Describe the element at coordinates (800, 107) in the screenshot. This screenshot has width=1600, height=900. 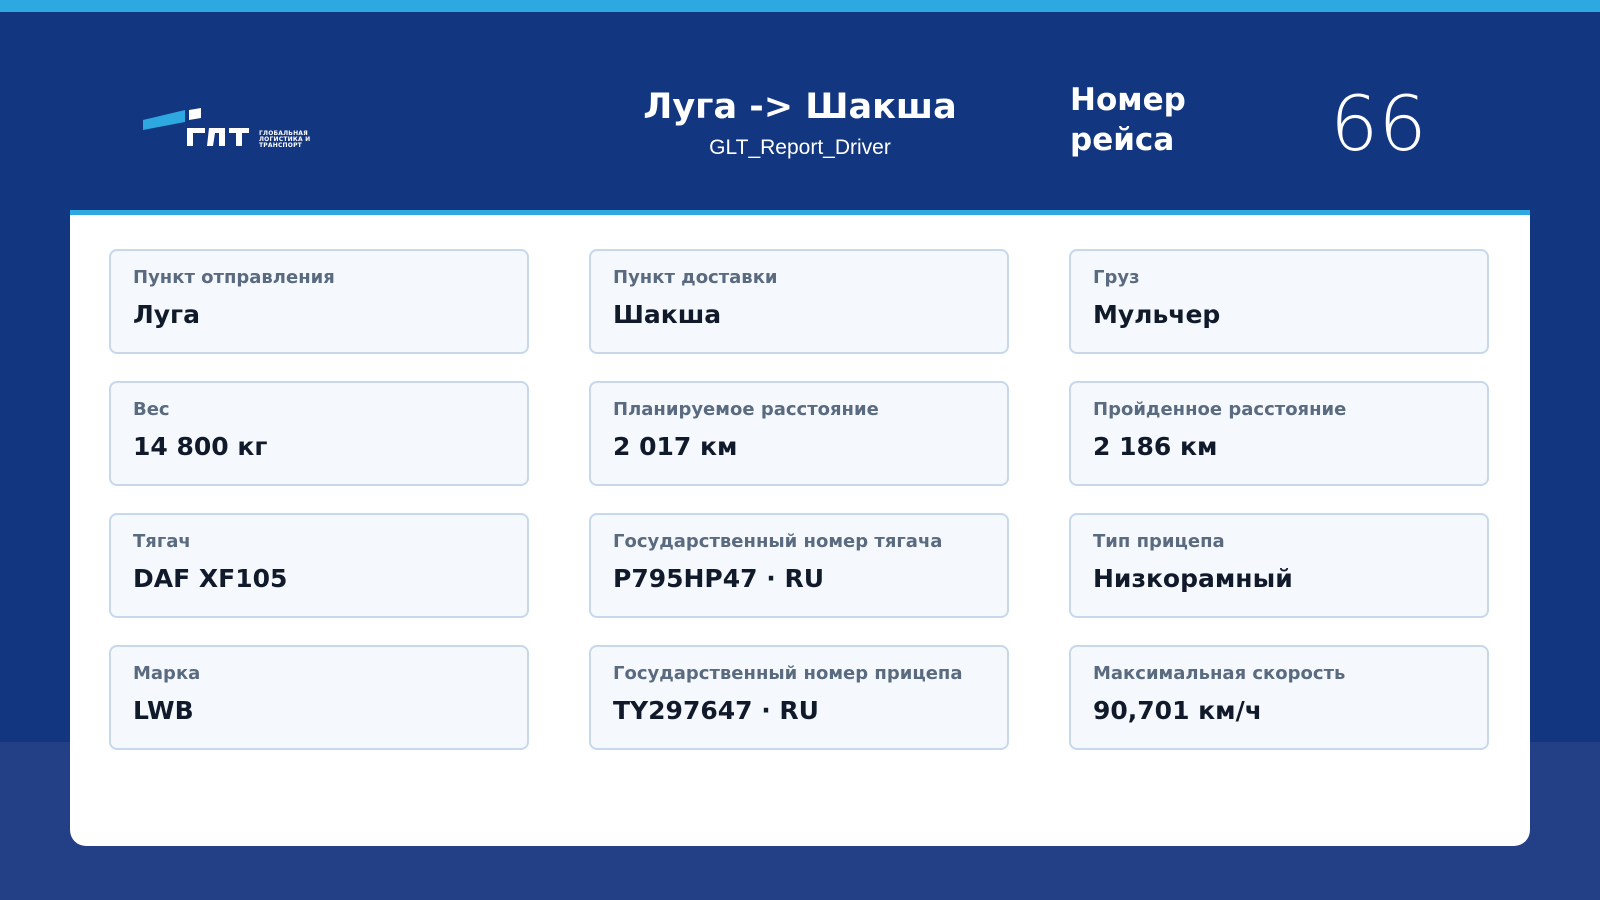
I see `route-title: Луга -> Шакша` at that location.